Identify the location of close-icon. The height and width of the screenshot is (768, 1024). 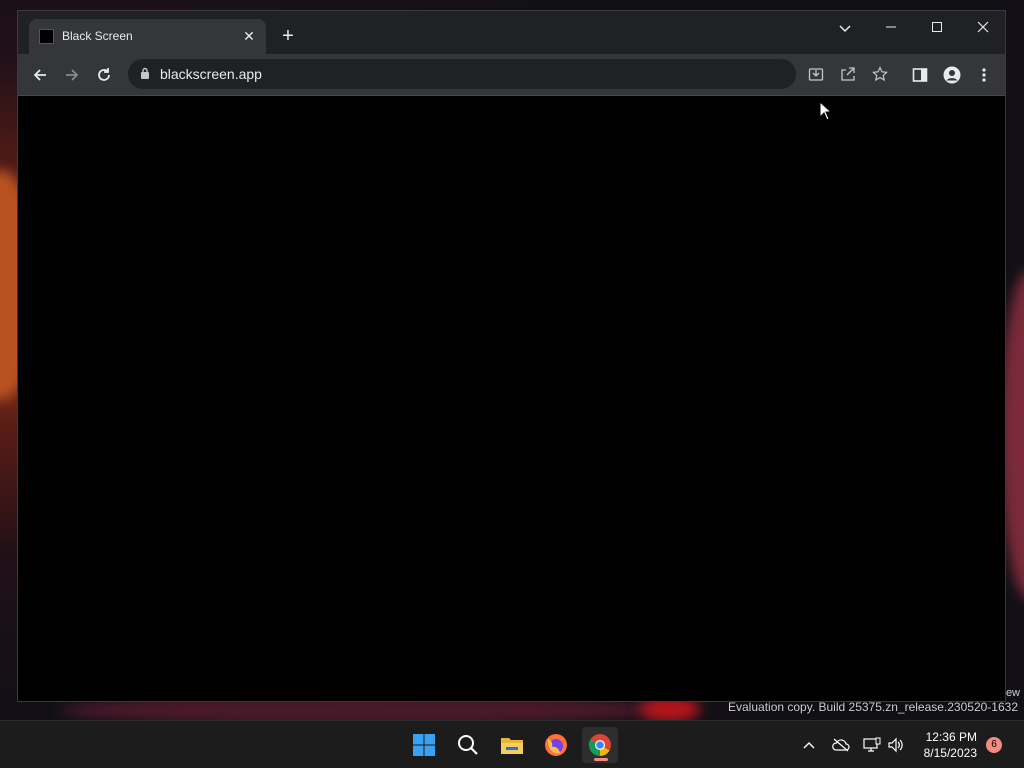
(983, 27).